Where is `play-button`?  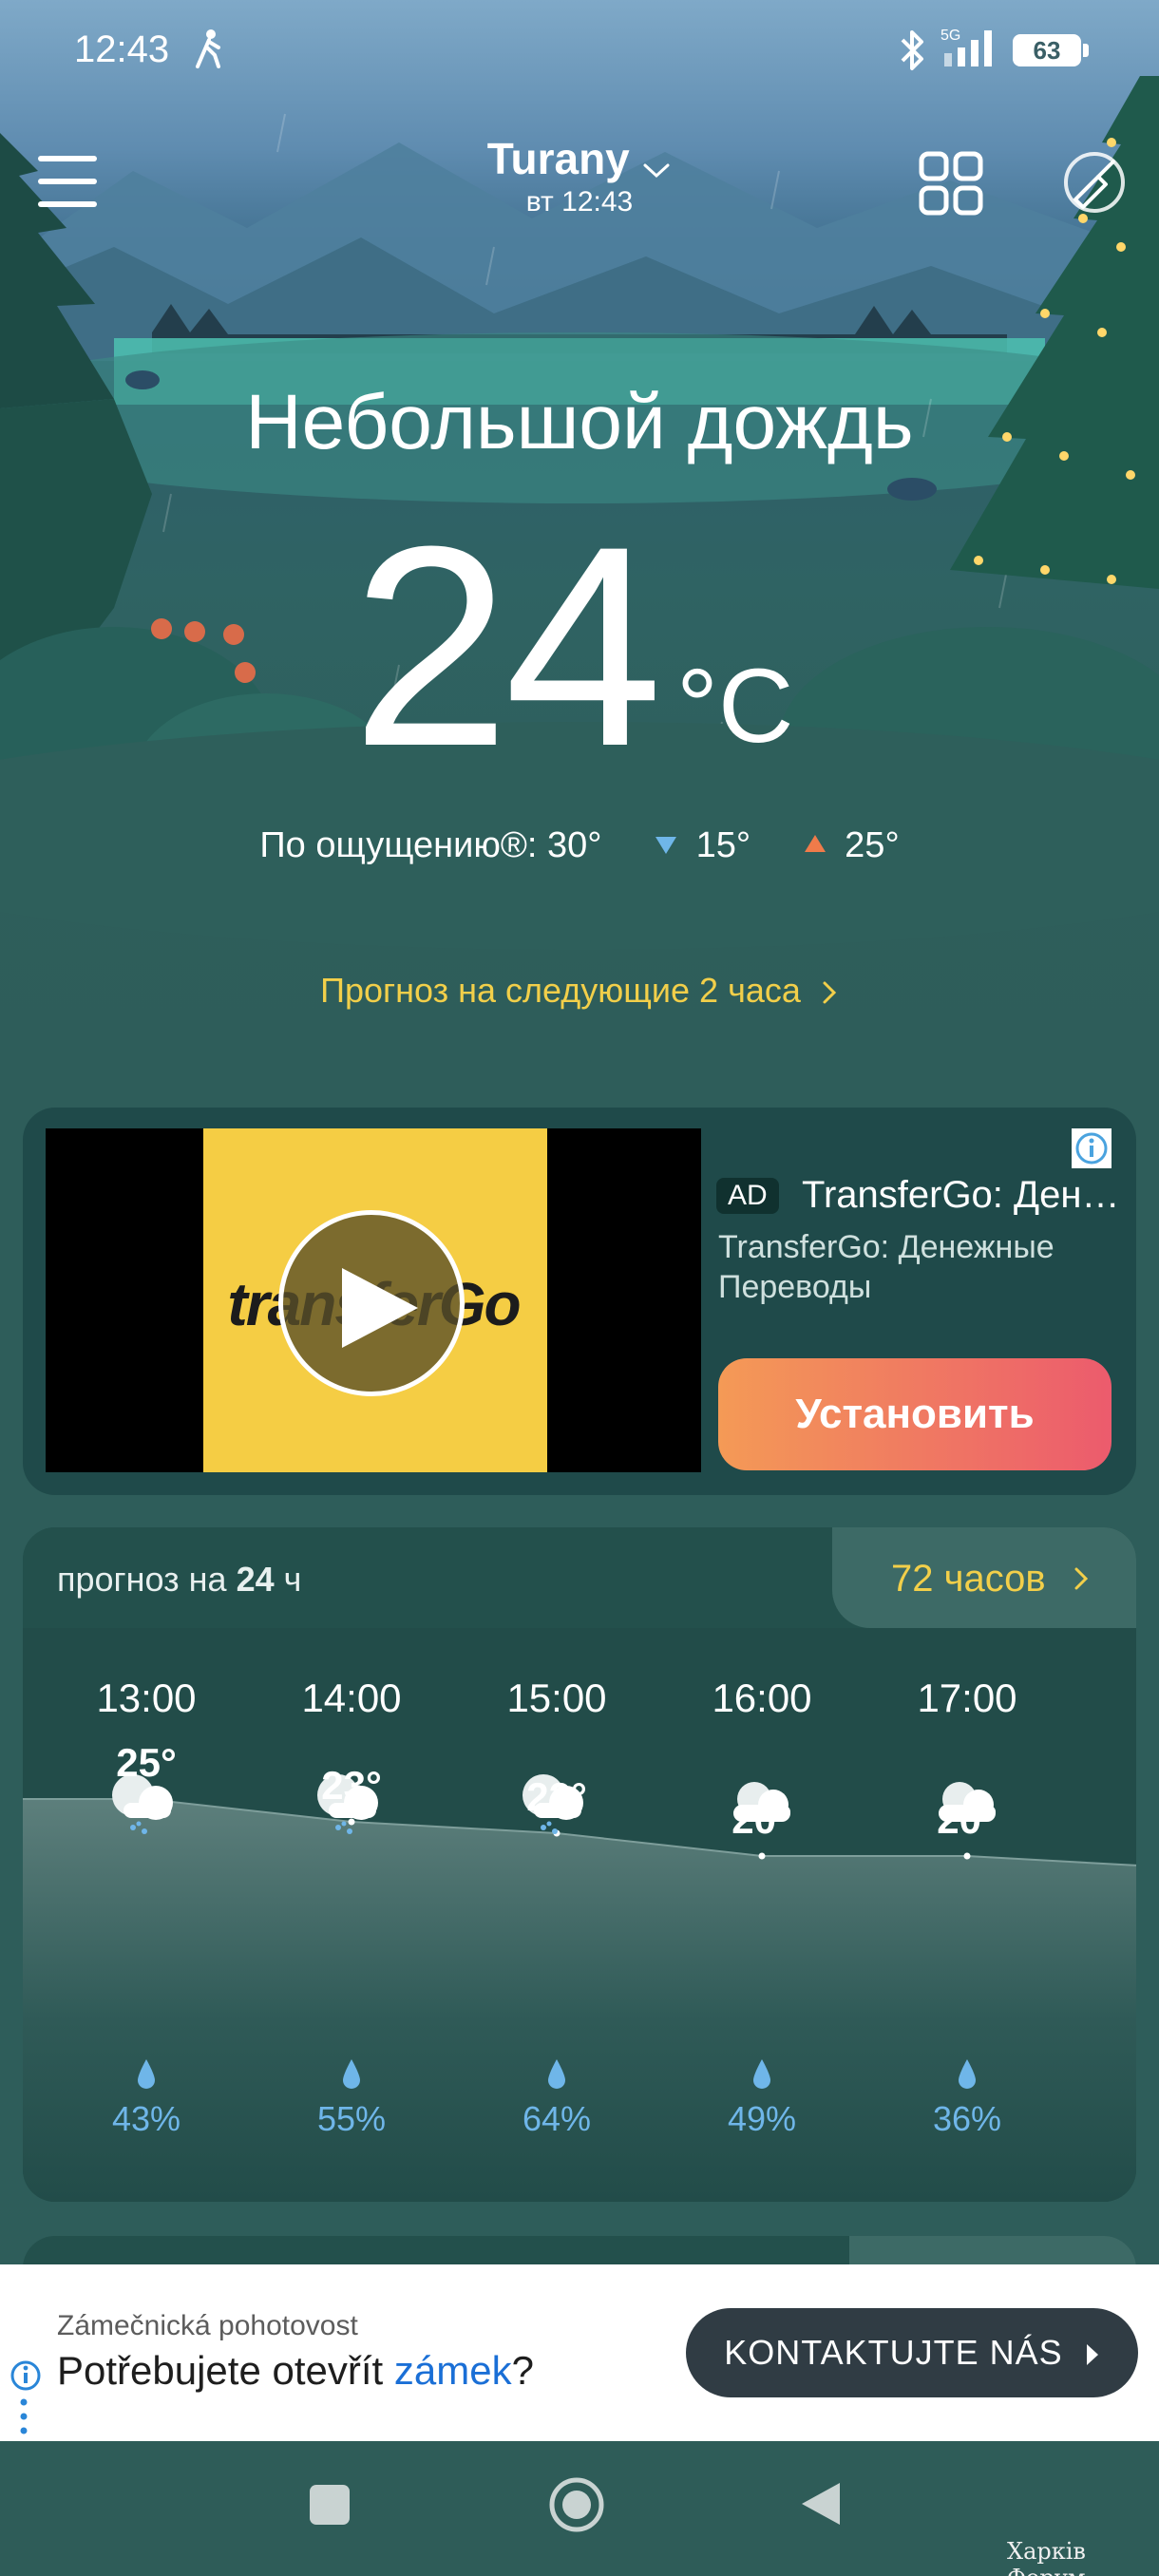
play-button is located at coordinates (371, 1303).